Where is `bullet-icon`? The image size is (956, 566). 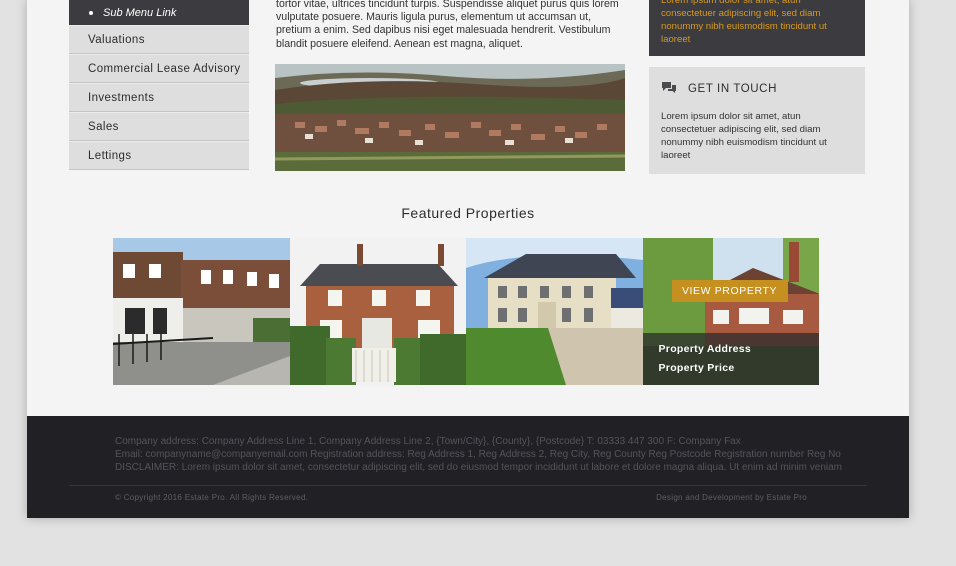
bullet-icon is located at coordinates (91, 12).